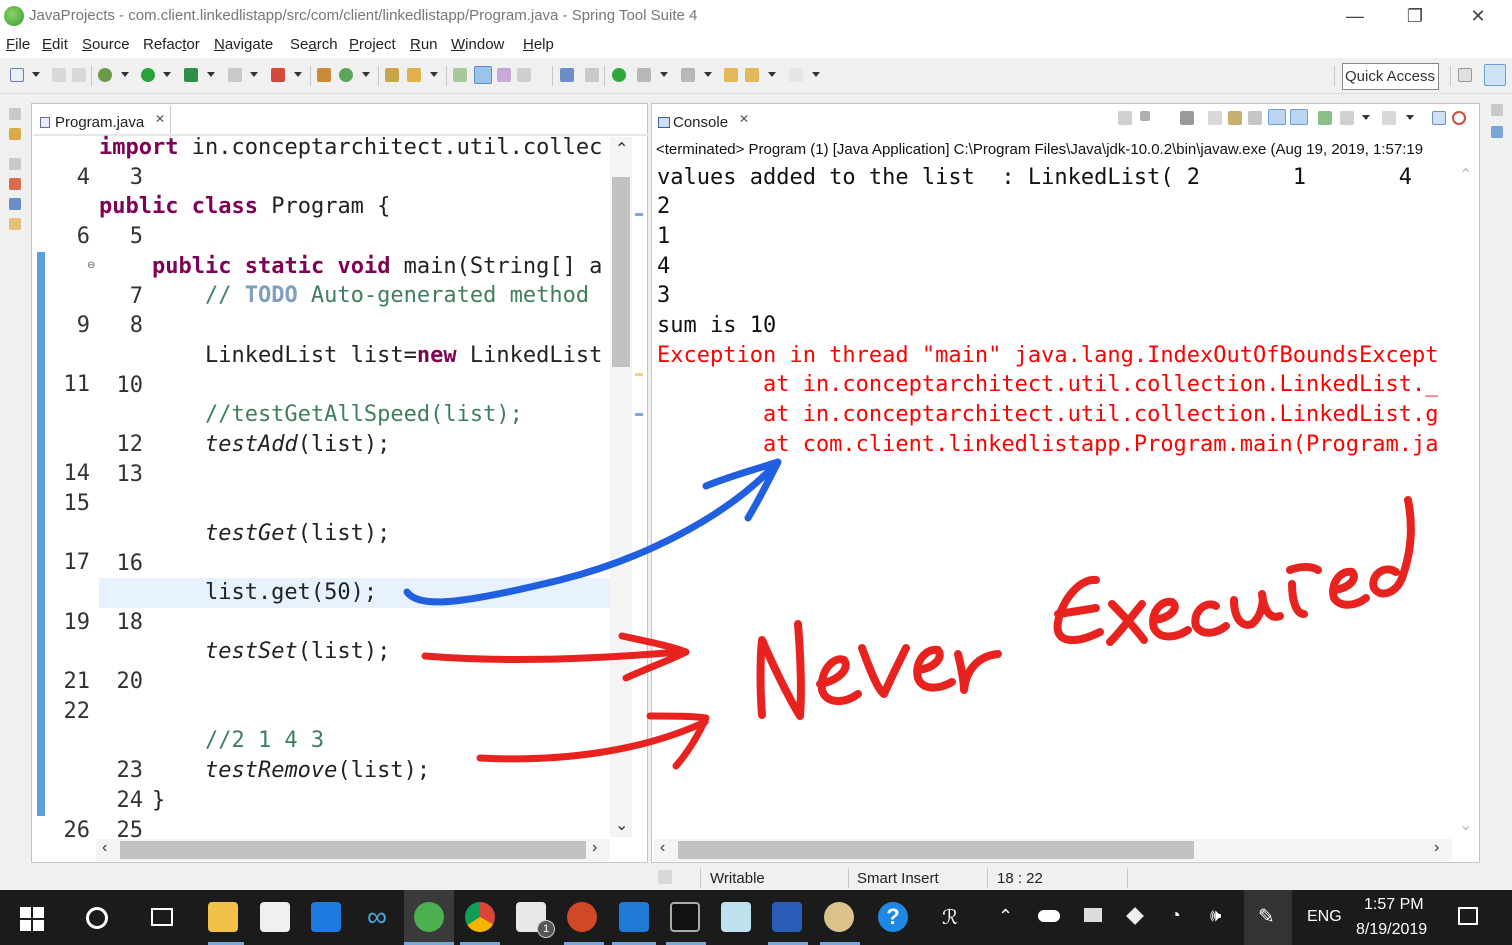 The width and height of the screenshot is (1512, 945). Describe the element at coordinates (1049, 916) in the screenshot. I see `onedrive-icon` at that location.